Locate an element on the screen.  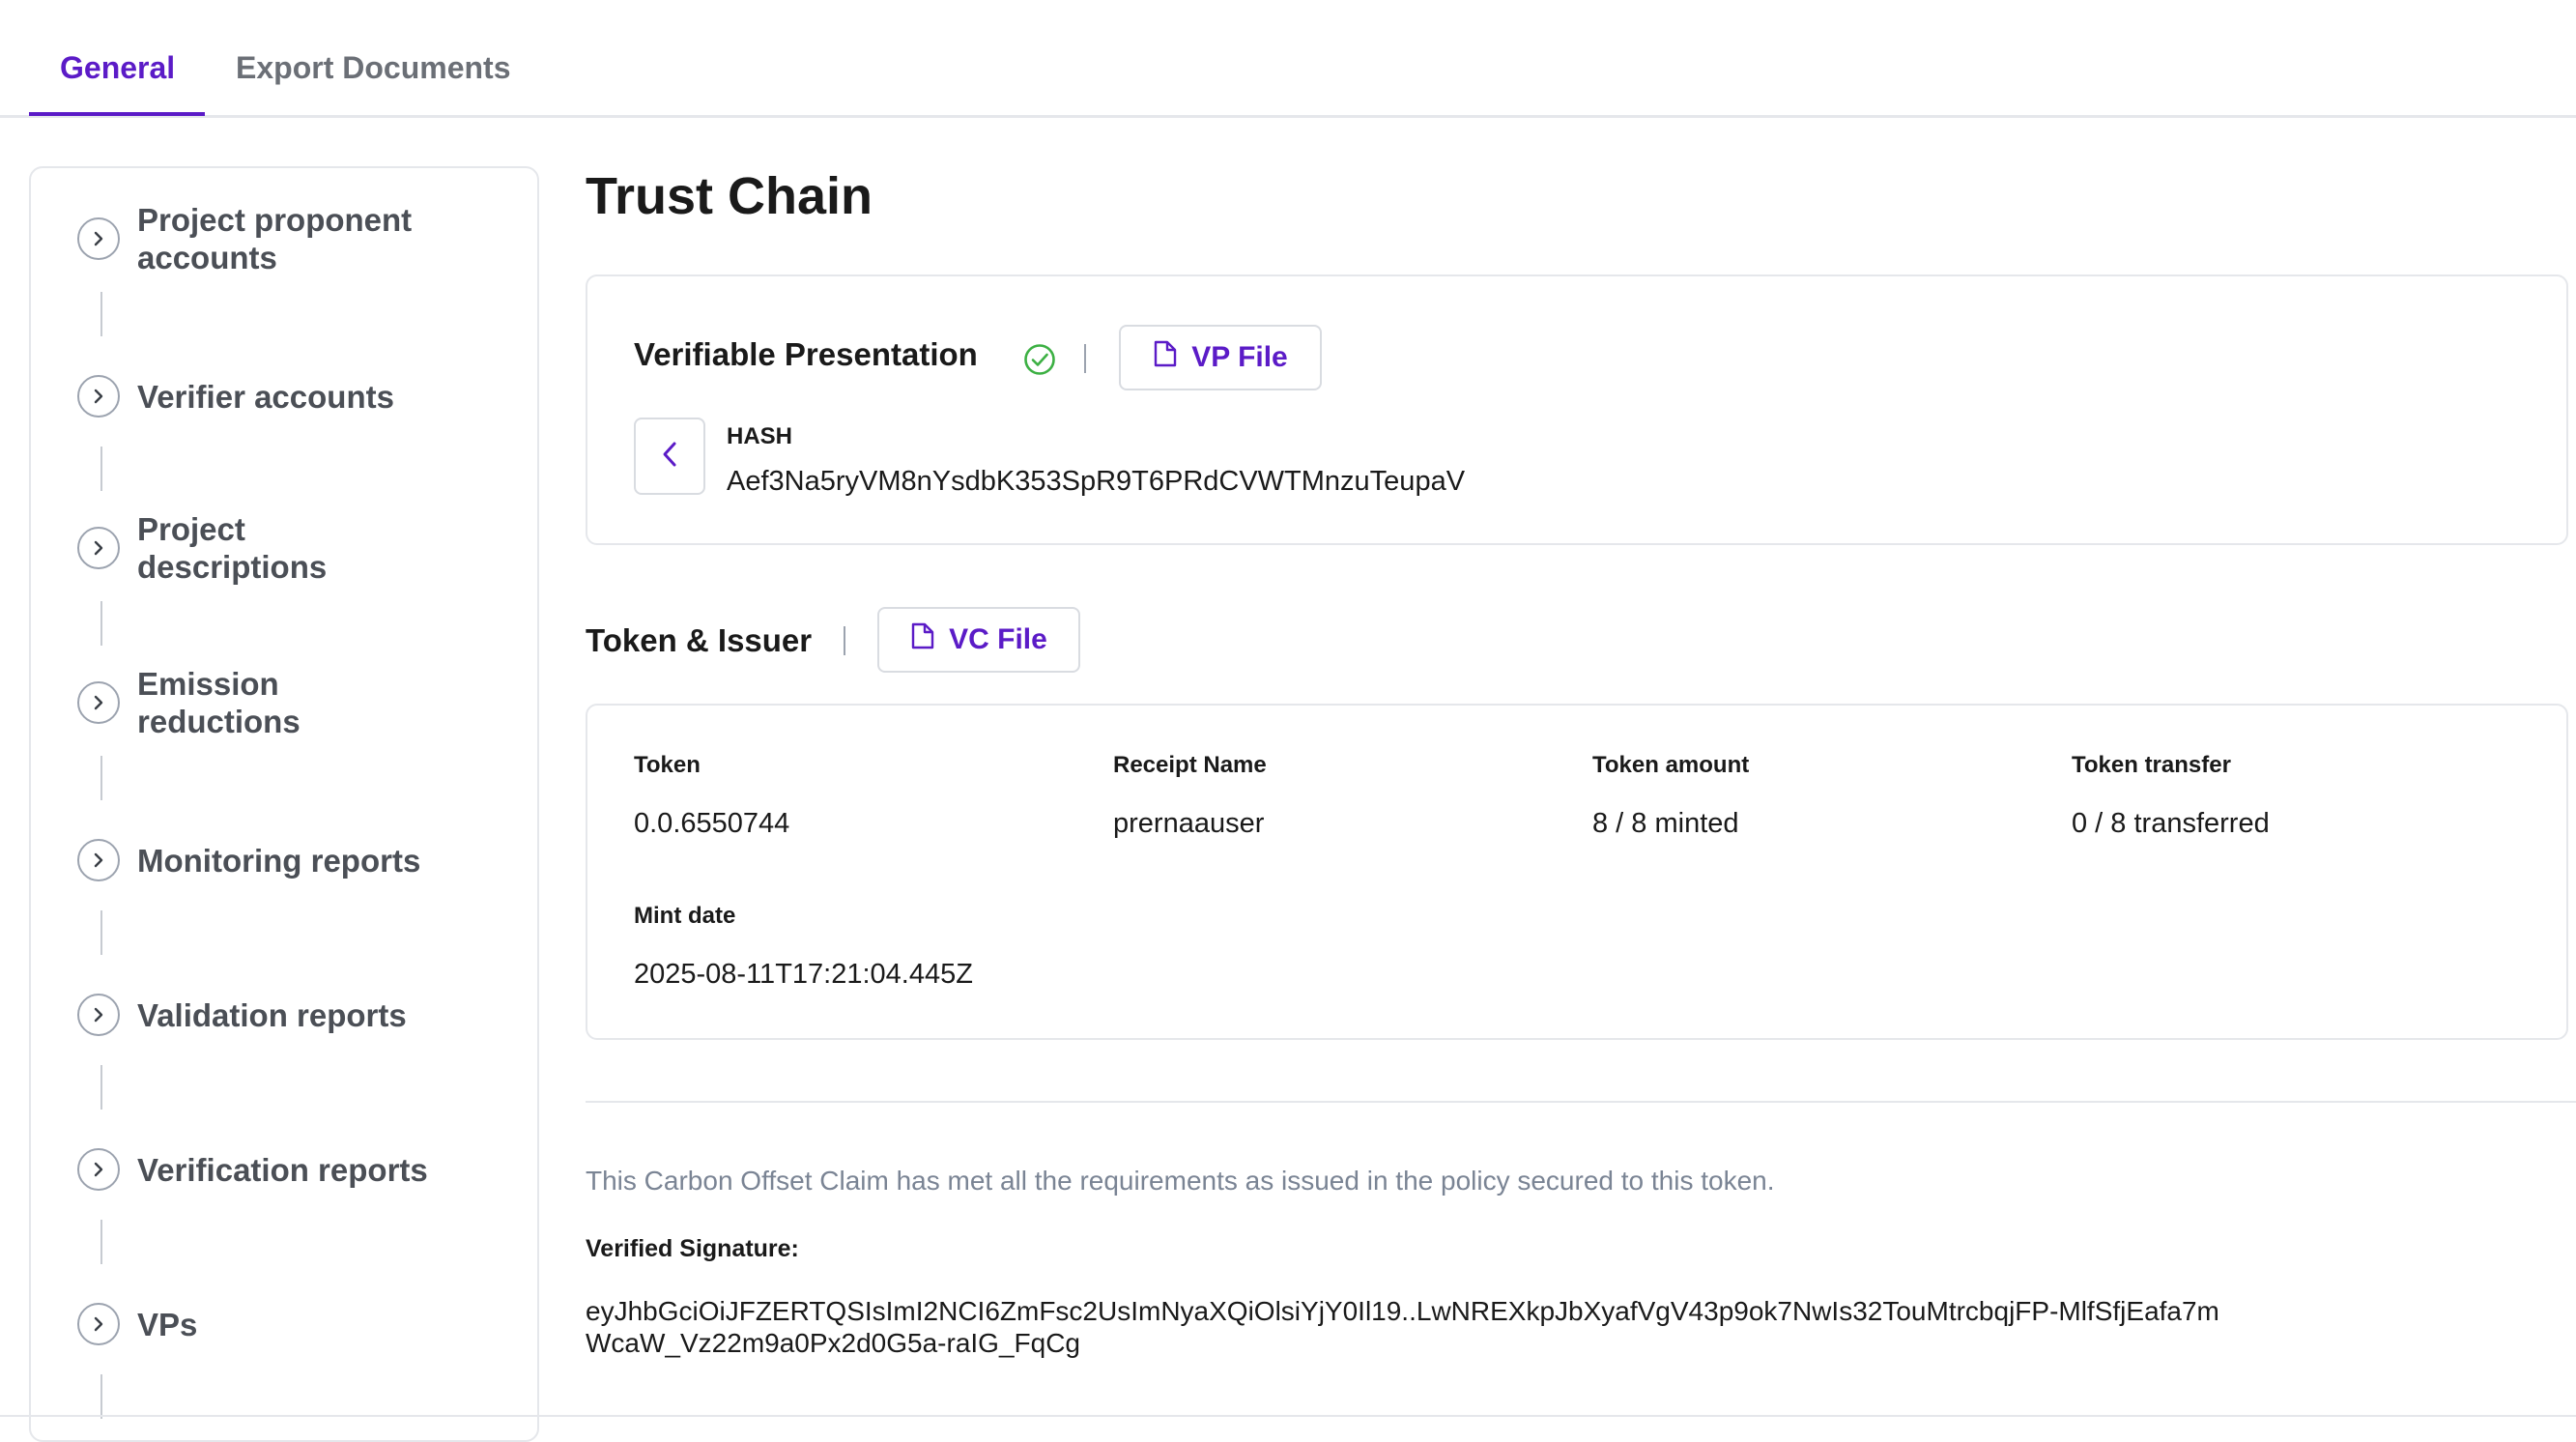
sidebar-item-monitoring-reports: Monitoring reports is located at coordinates (249, 860).